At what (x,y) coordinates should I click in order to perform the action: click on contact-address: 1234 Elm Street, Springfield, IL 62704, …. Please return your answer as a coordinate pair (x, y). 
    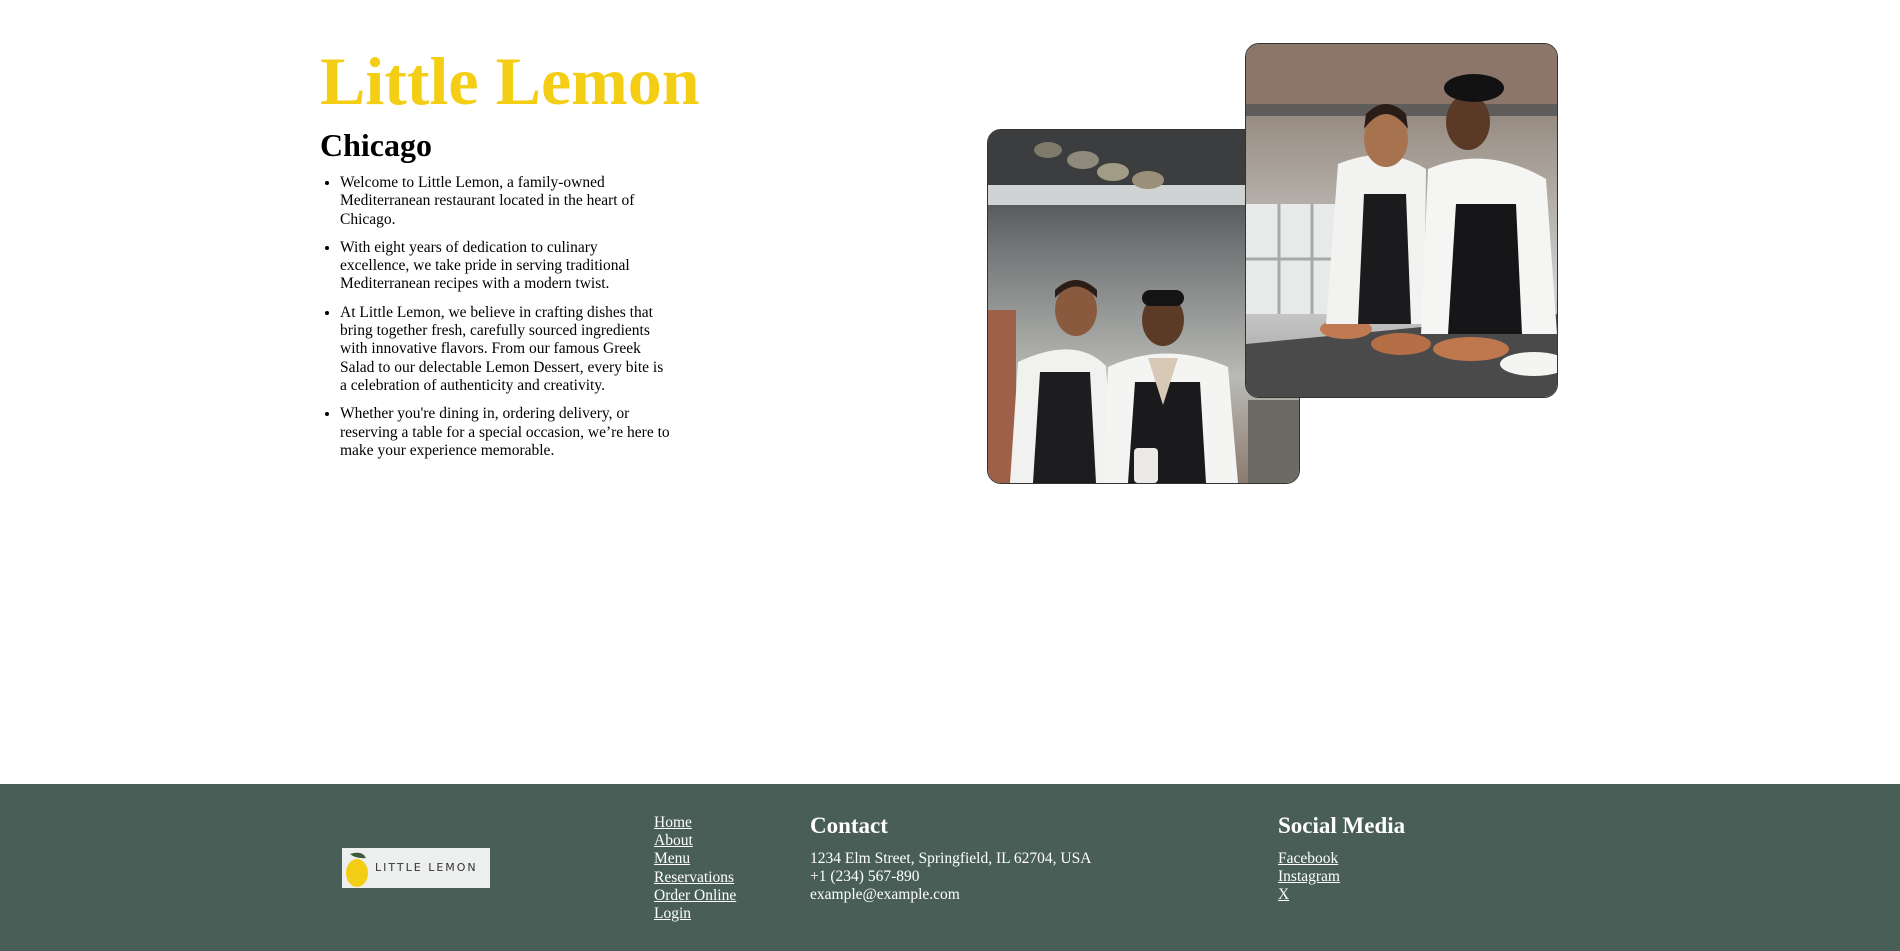
    Looking at the image, I should click on (951, 858).